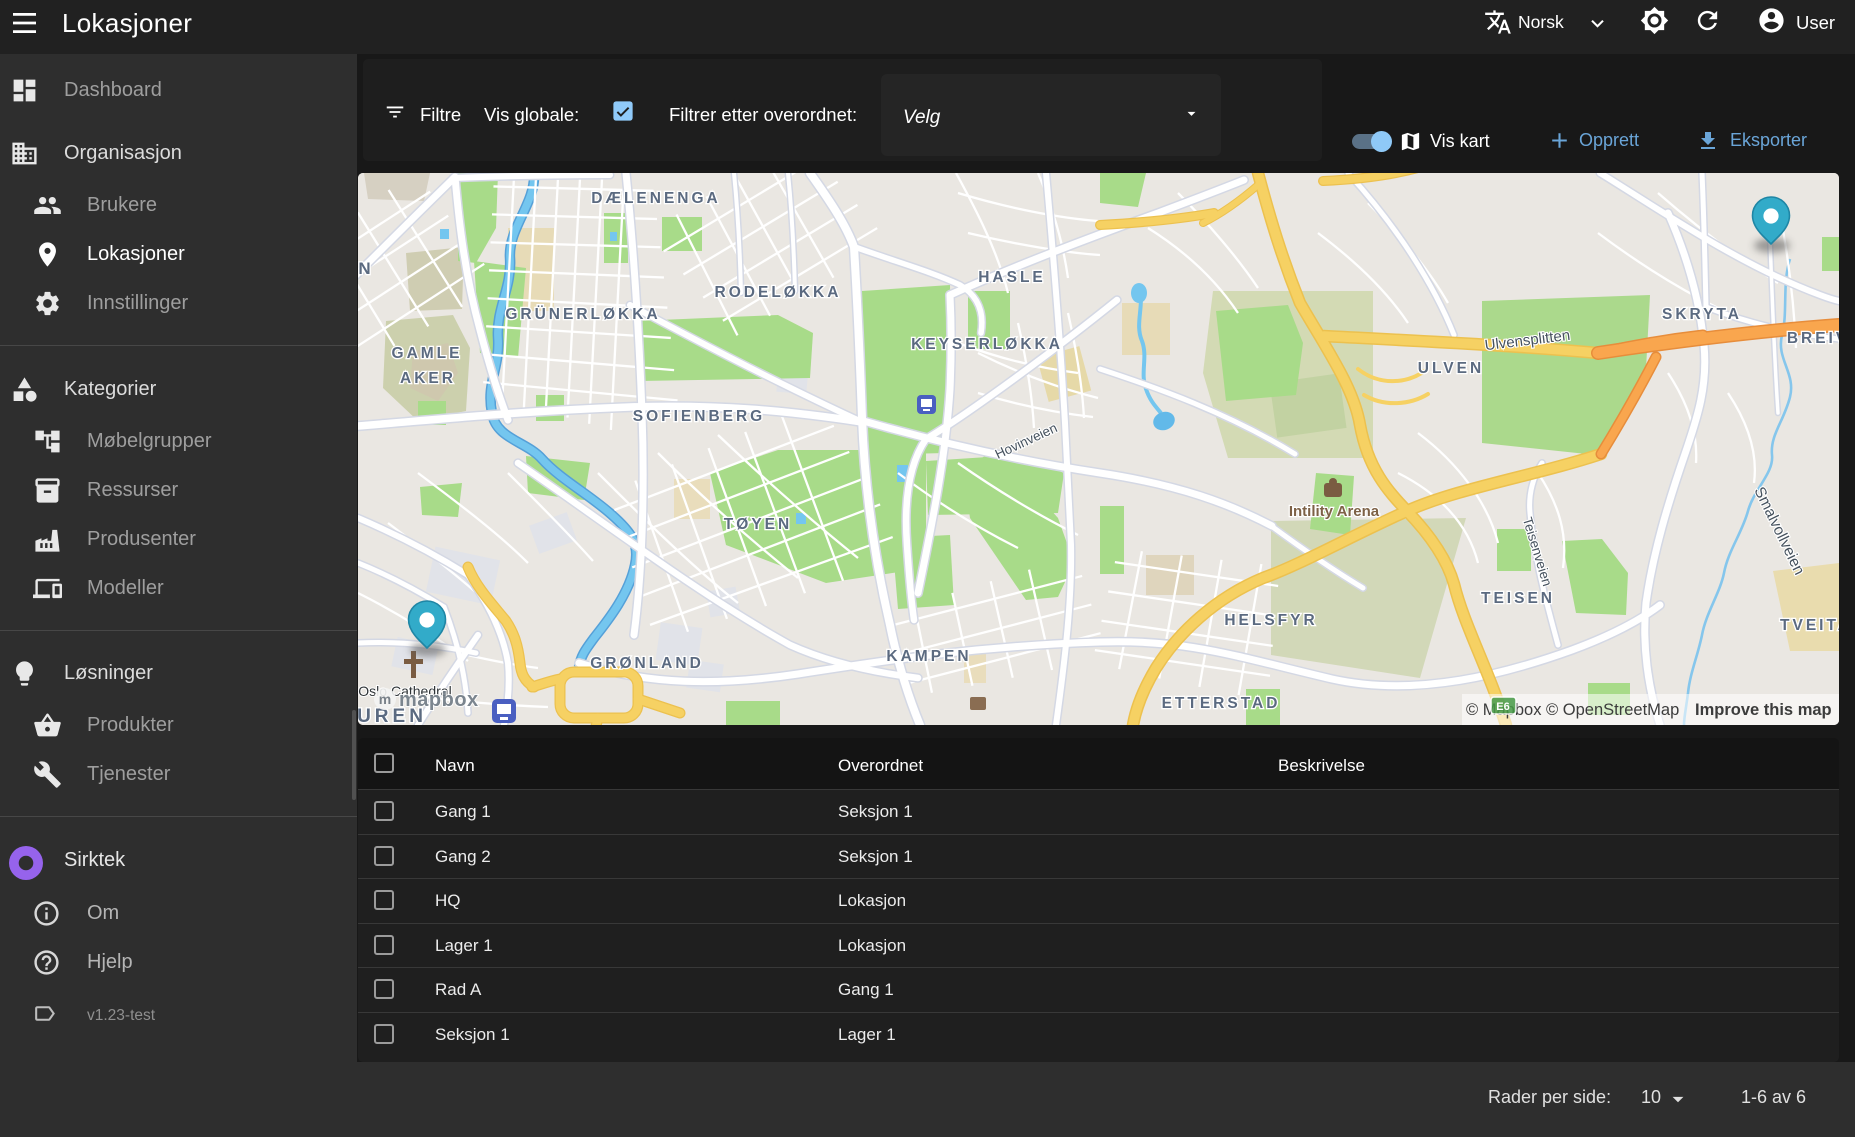  What do you see at coordinates (582, 314) in the screenshot?
I see `svg-text: GRÜNERLØKKA` at bounding box center [582, 314].